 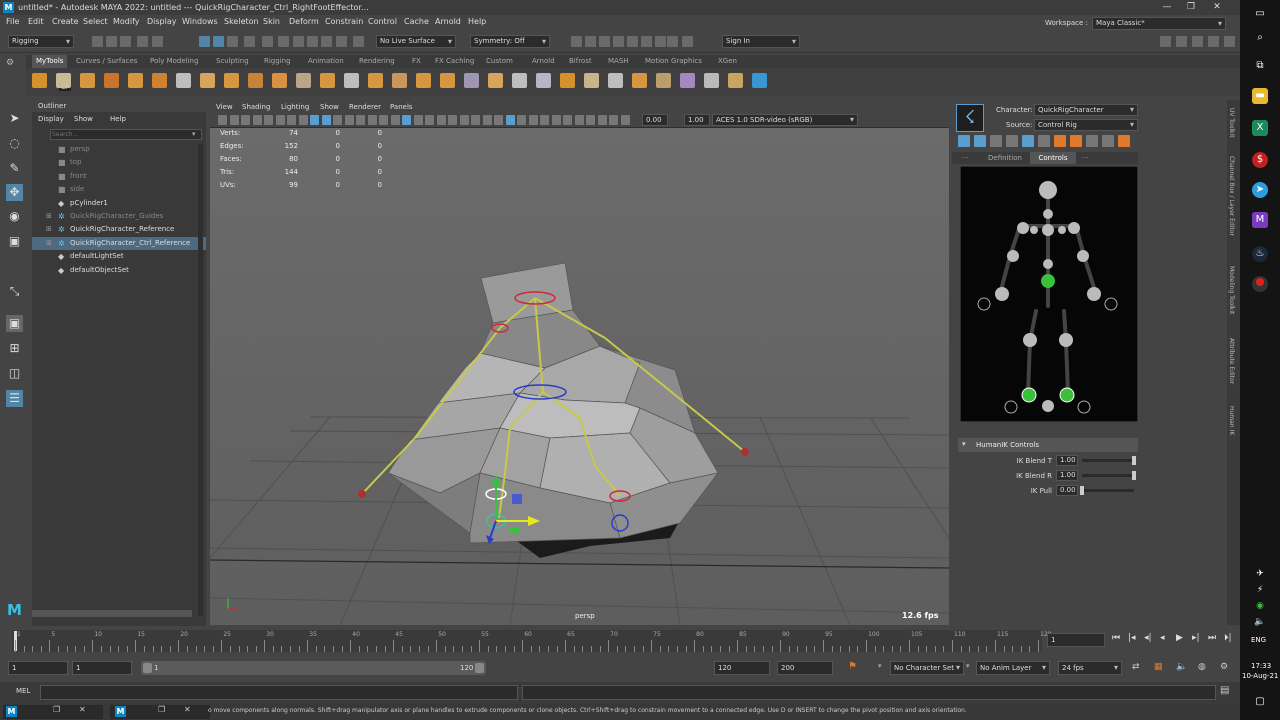 What do you see at coordinates (65, 21) in the screenshot?
I see `menu-create: Create` at bounding box center [65, 21].